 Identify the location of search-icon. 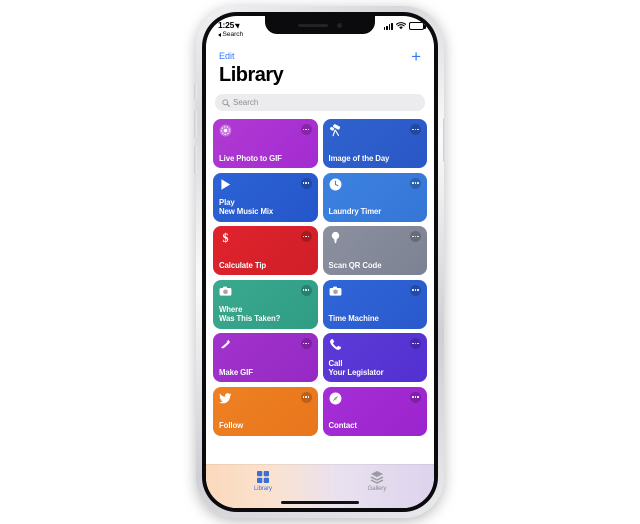
(226, 103).